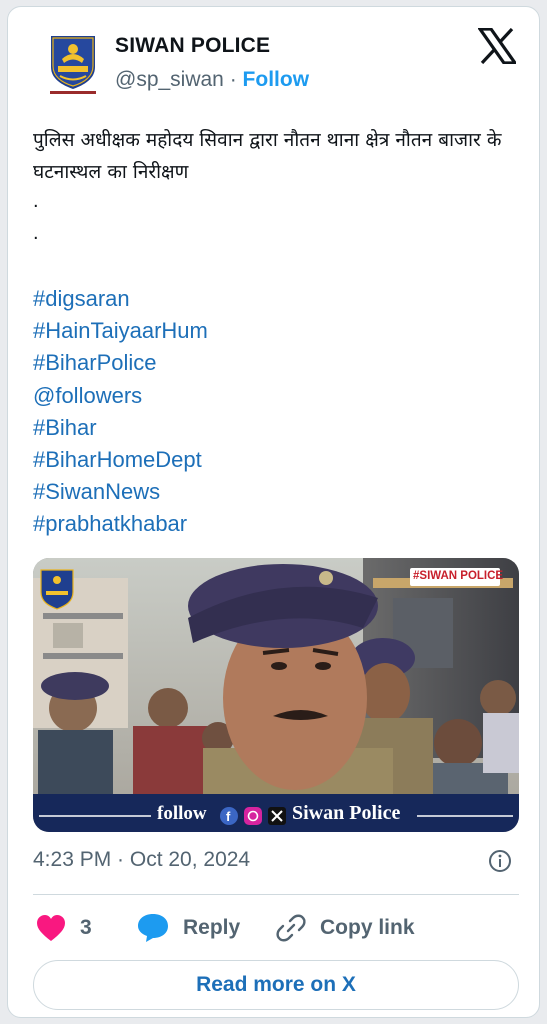 This screenshot has height=1024, width=547. What do you see at coordinates (86, 927) in the screenshot?
I see `like-count: 3` at bounding box center [86, 927].